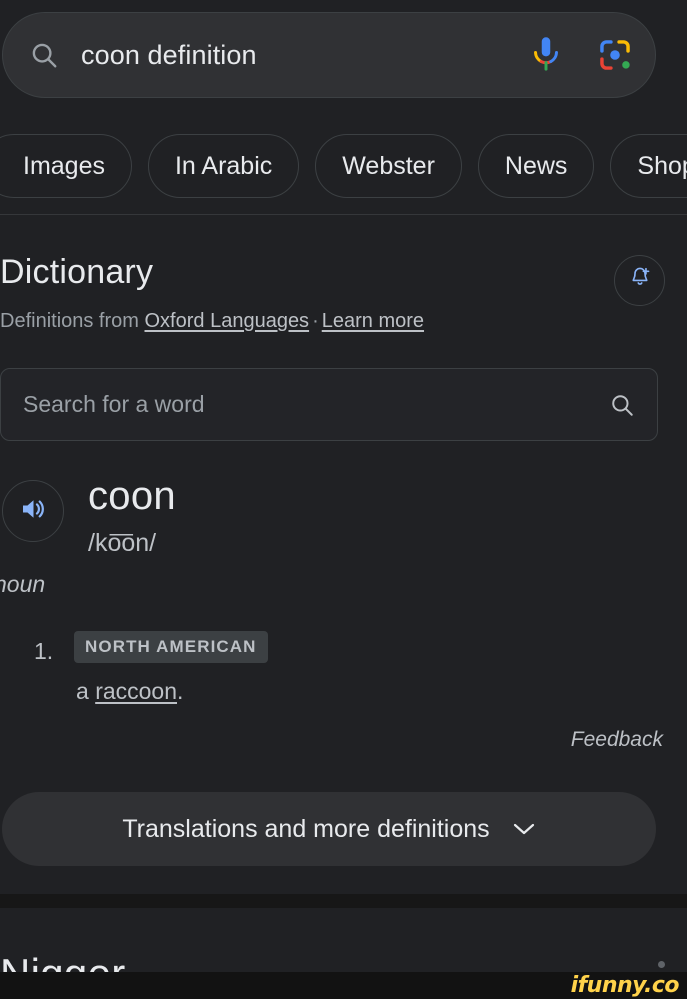 The image size is (687, 999). I want to click on search-bar-region: coon definition, so click(343, 55).